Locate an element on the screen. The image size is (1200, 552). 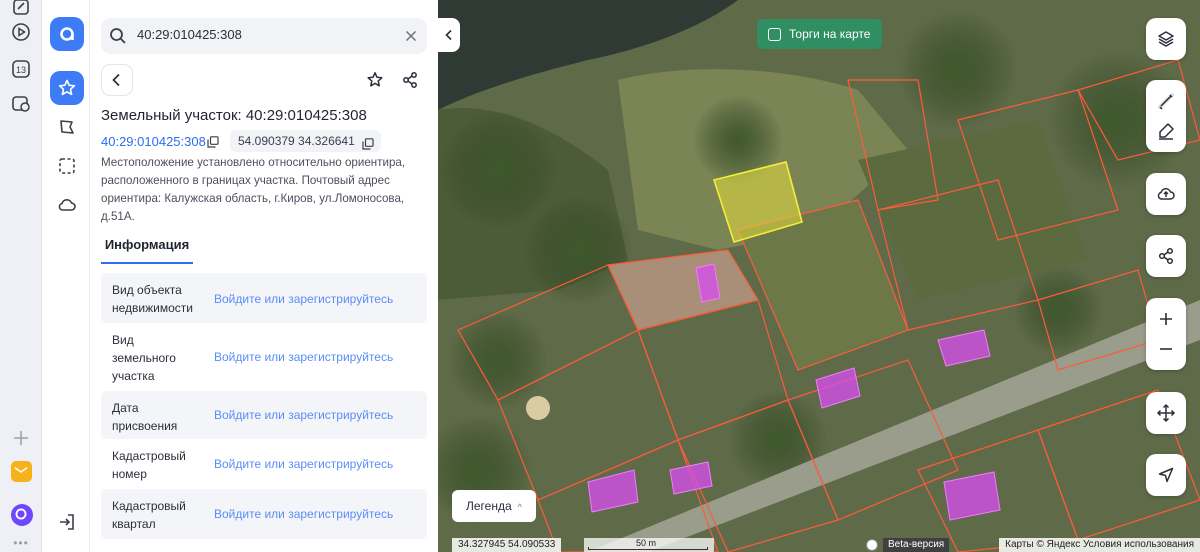
clear-search-icon is located at coordinates (411, 36).